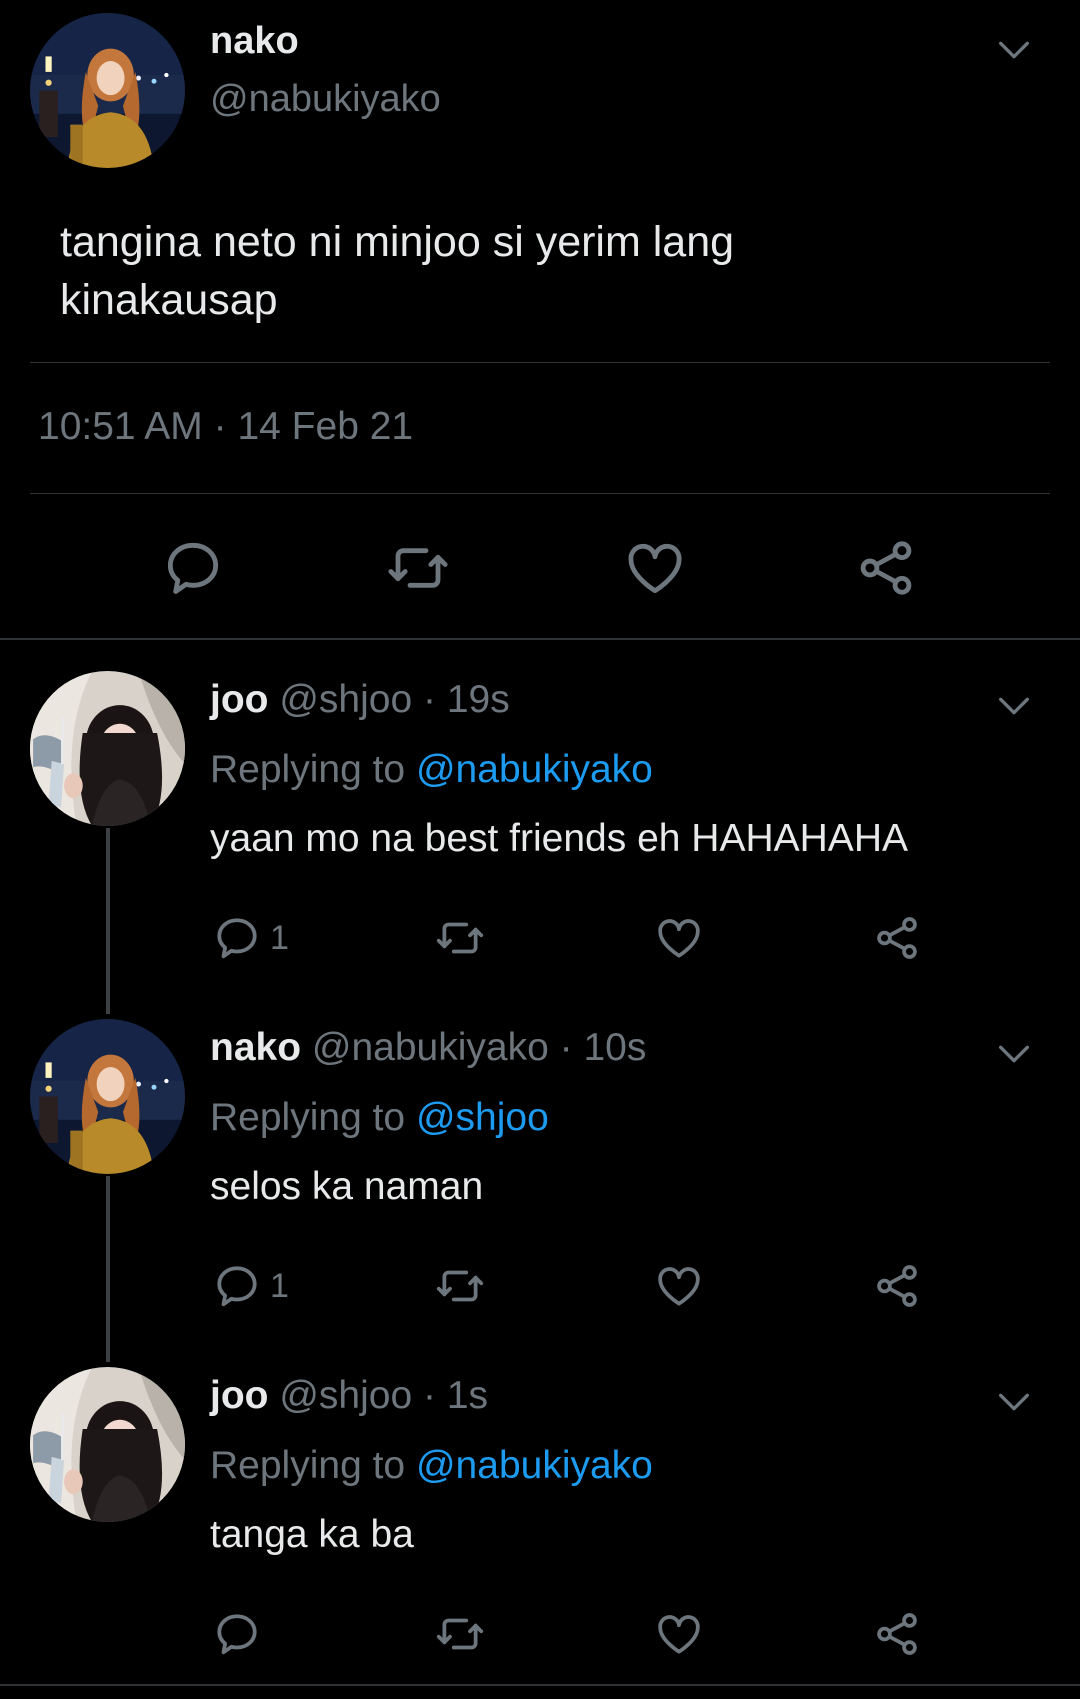 Image resolution: width=1080 pixels, height=1699 pixels. I want to click on time: 10s, so click(614, 1047).